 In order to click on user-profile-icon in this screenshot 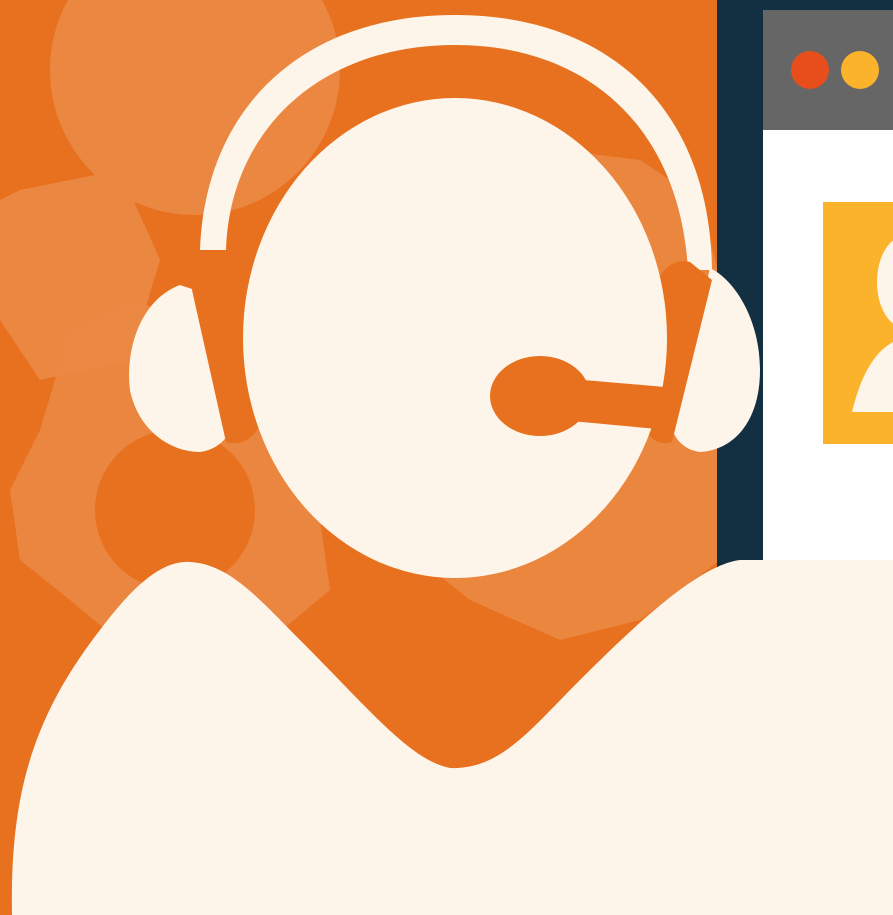, I will do `click(858, 323)`.